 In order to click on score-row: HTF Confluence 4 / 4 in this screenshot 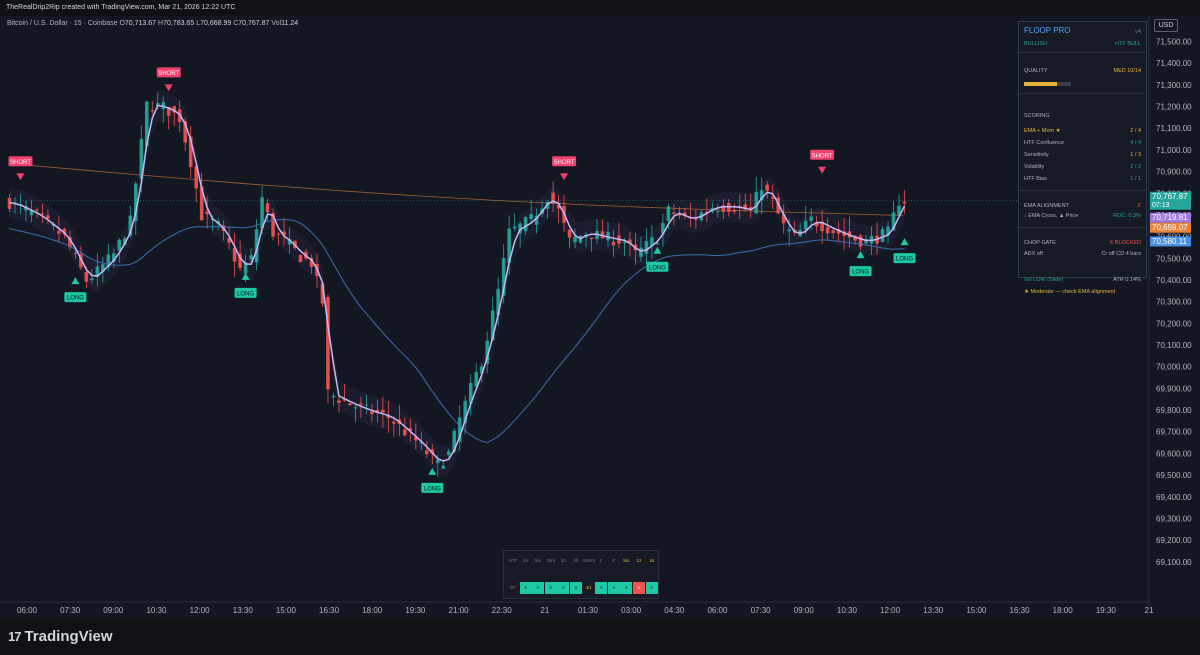, I will do `click(1082, 143)`.